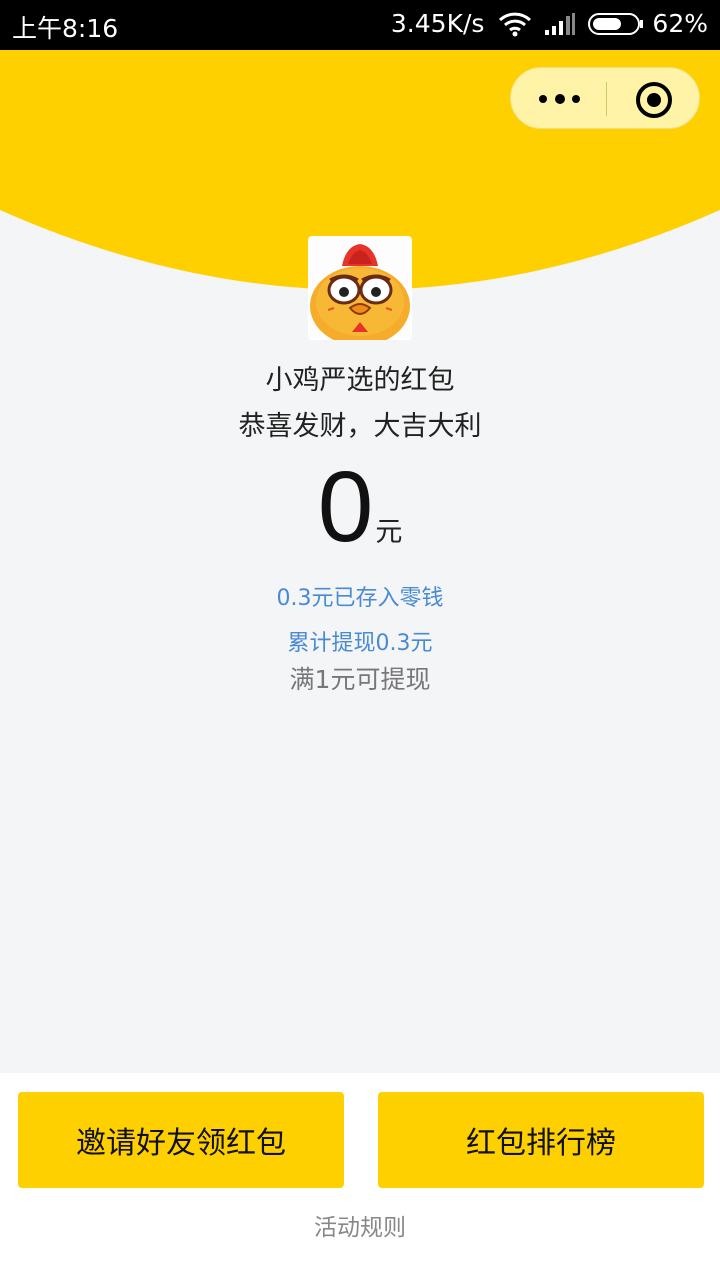 The height and width of the screenshot is (1280, 720). Describe the element at coordinates (65, 28) in the screenshot. I see `status-time: 上午8:16` at that location.